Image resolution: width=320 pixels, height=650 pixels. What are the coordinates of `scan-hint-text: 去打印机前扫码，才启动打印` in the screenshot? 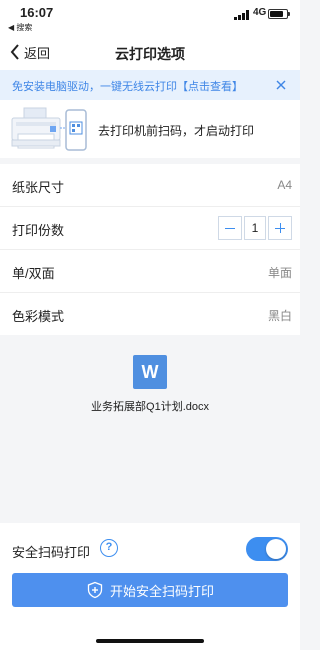 It's located at (176, 131).